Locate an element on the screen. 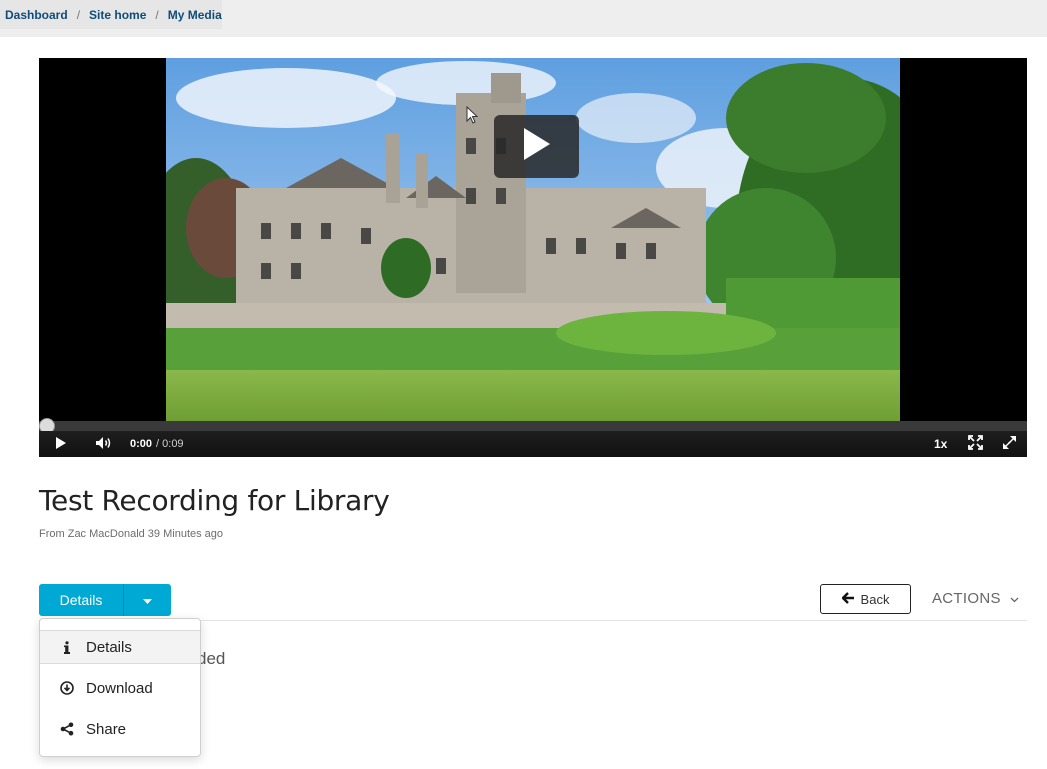 The height and width of the screenshot is (769, 1047). fullscreen-button is located at coordinates (975, 444).